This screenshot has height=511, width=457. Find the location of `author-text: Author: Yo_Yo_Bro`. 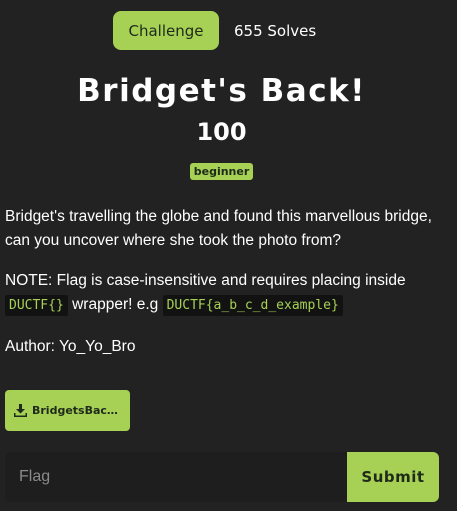

author-text: Author: Yo_Yo_Bro is located at coordinates (70, 346).